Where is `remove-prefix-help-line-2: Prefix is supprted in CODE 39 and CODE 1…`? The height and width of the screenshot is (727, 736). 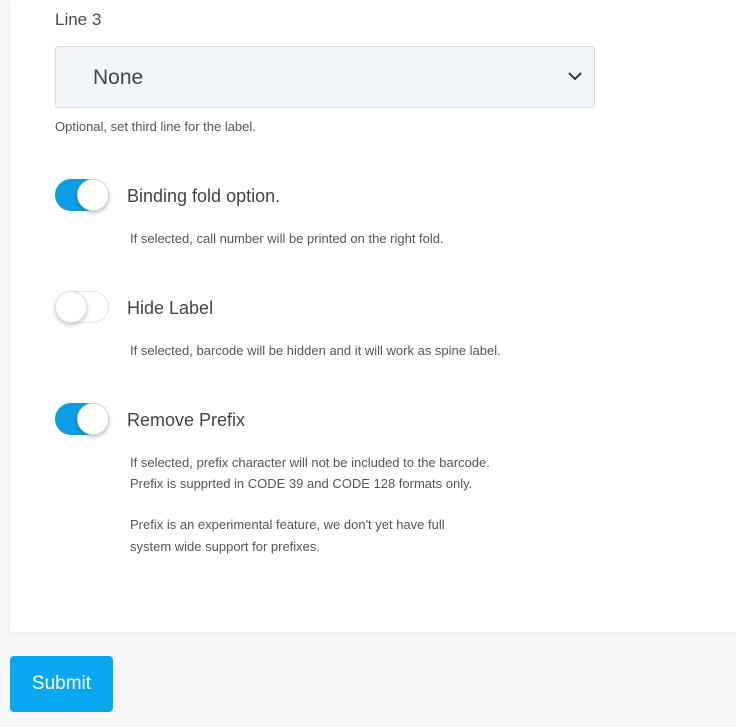 remove-prefix-help-line-2: Prefix is supprted in CODE 39 and CODE 1… is located at coordinates (301, 483).